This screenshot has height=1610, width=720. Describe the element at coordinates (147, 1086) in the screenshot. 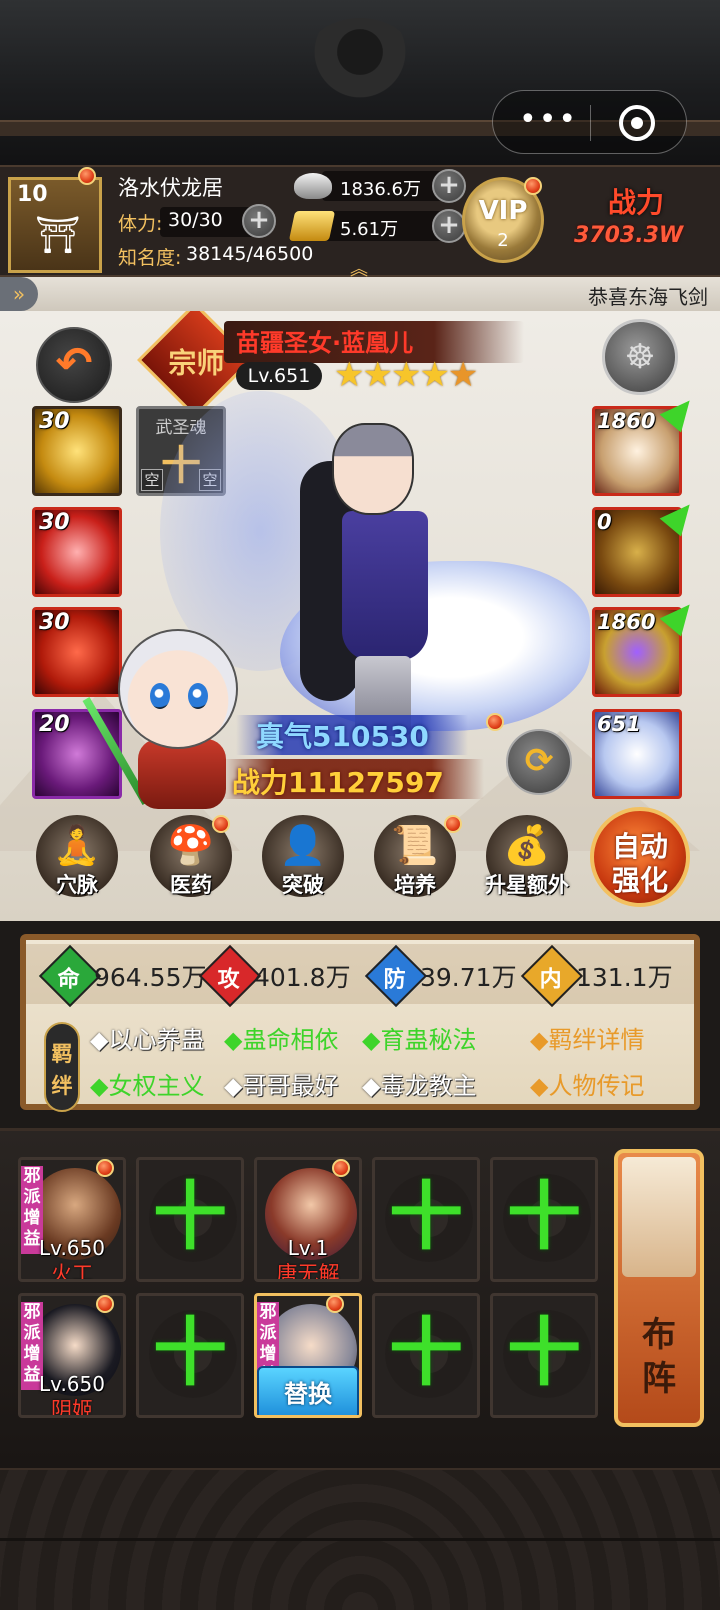

I see `bond-item: ◆女权主义` at that location.